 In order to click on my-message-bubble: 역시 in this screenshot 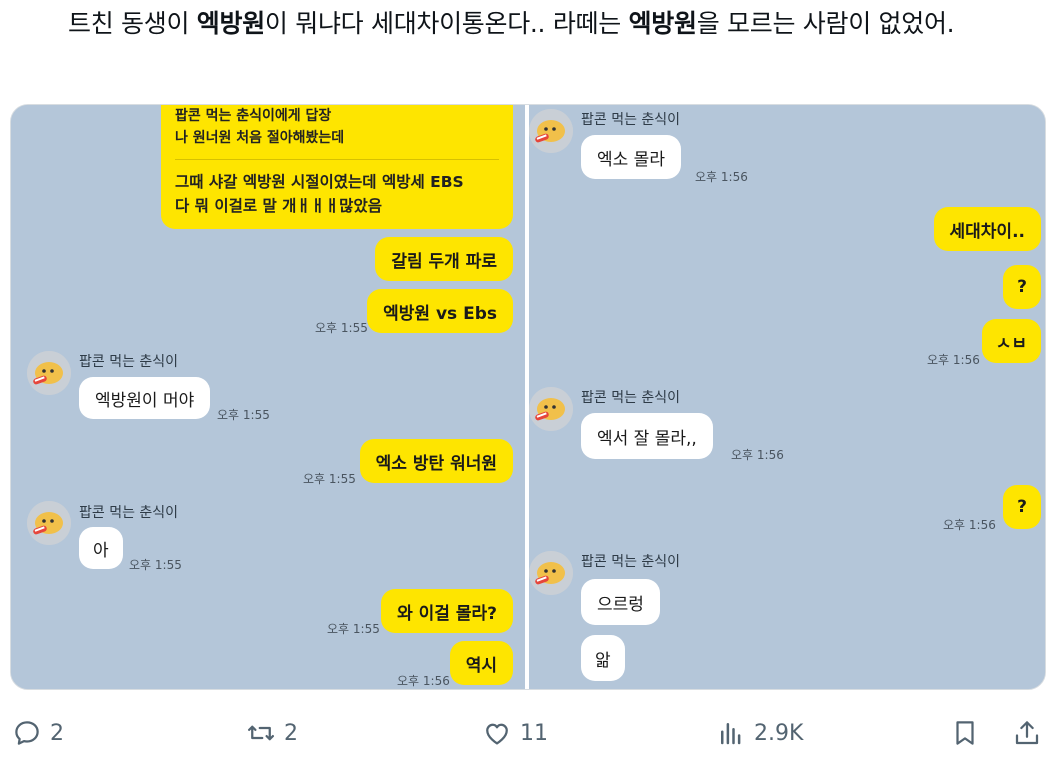, I will do `click(481, 663)`.